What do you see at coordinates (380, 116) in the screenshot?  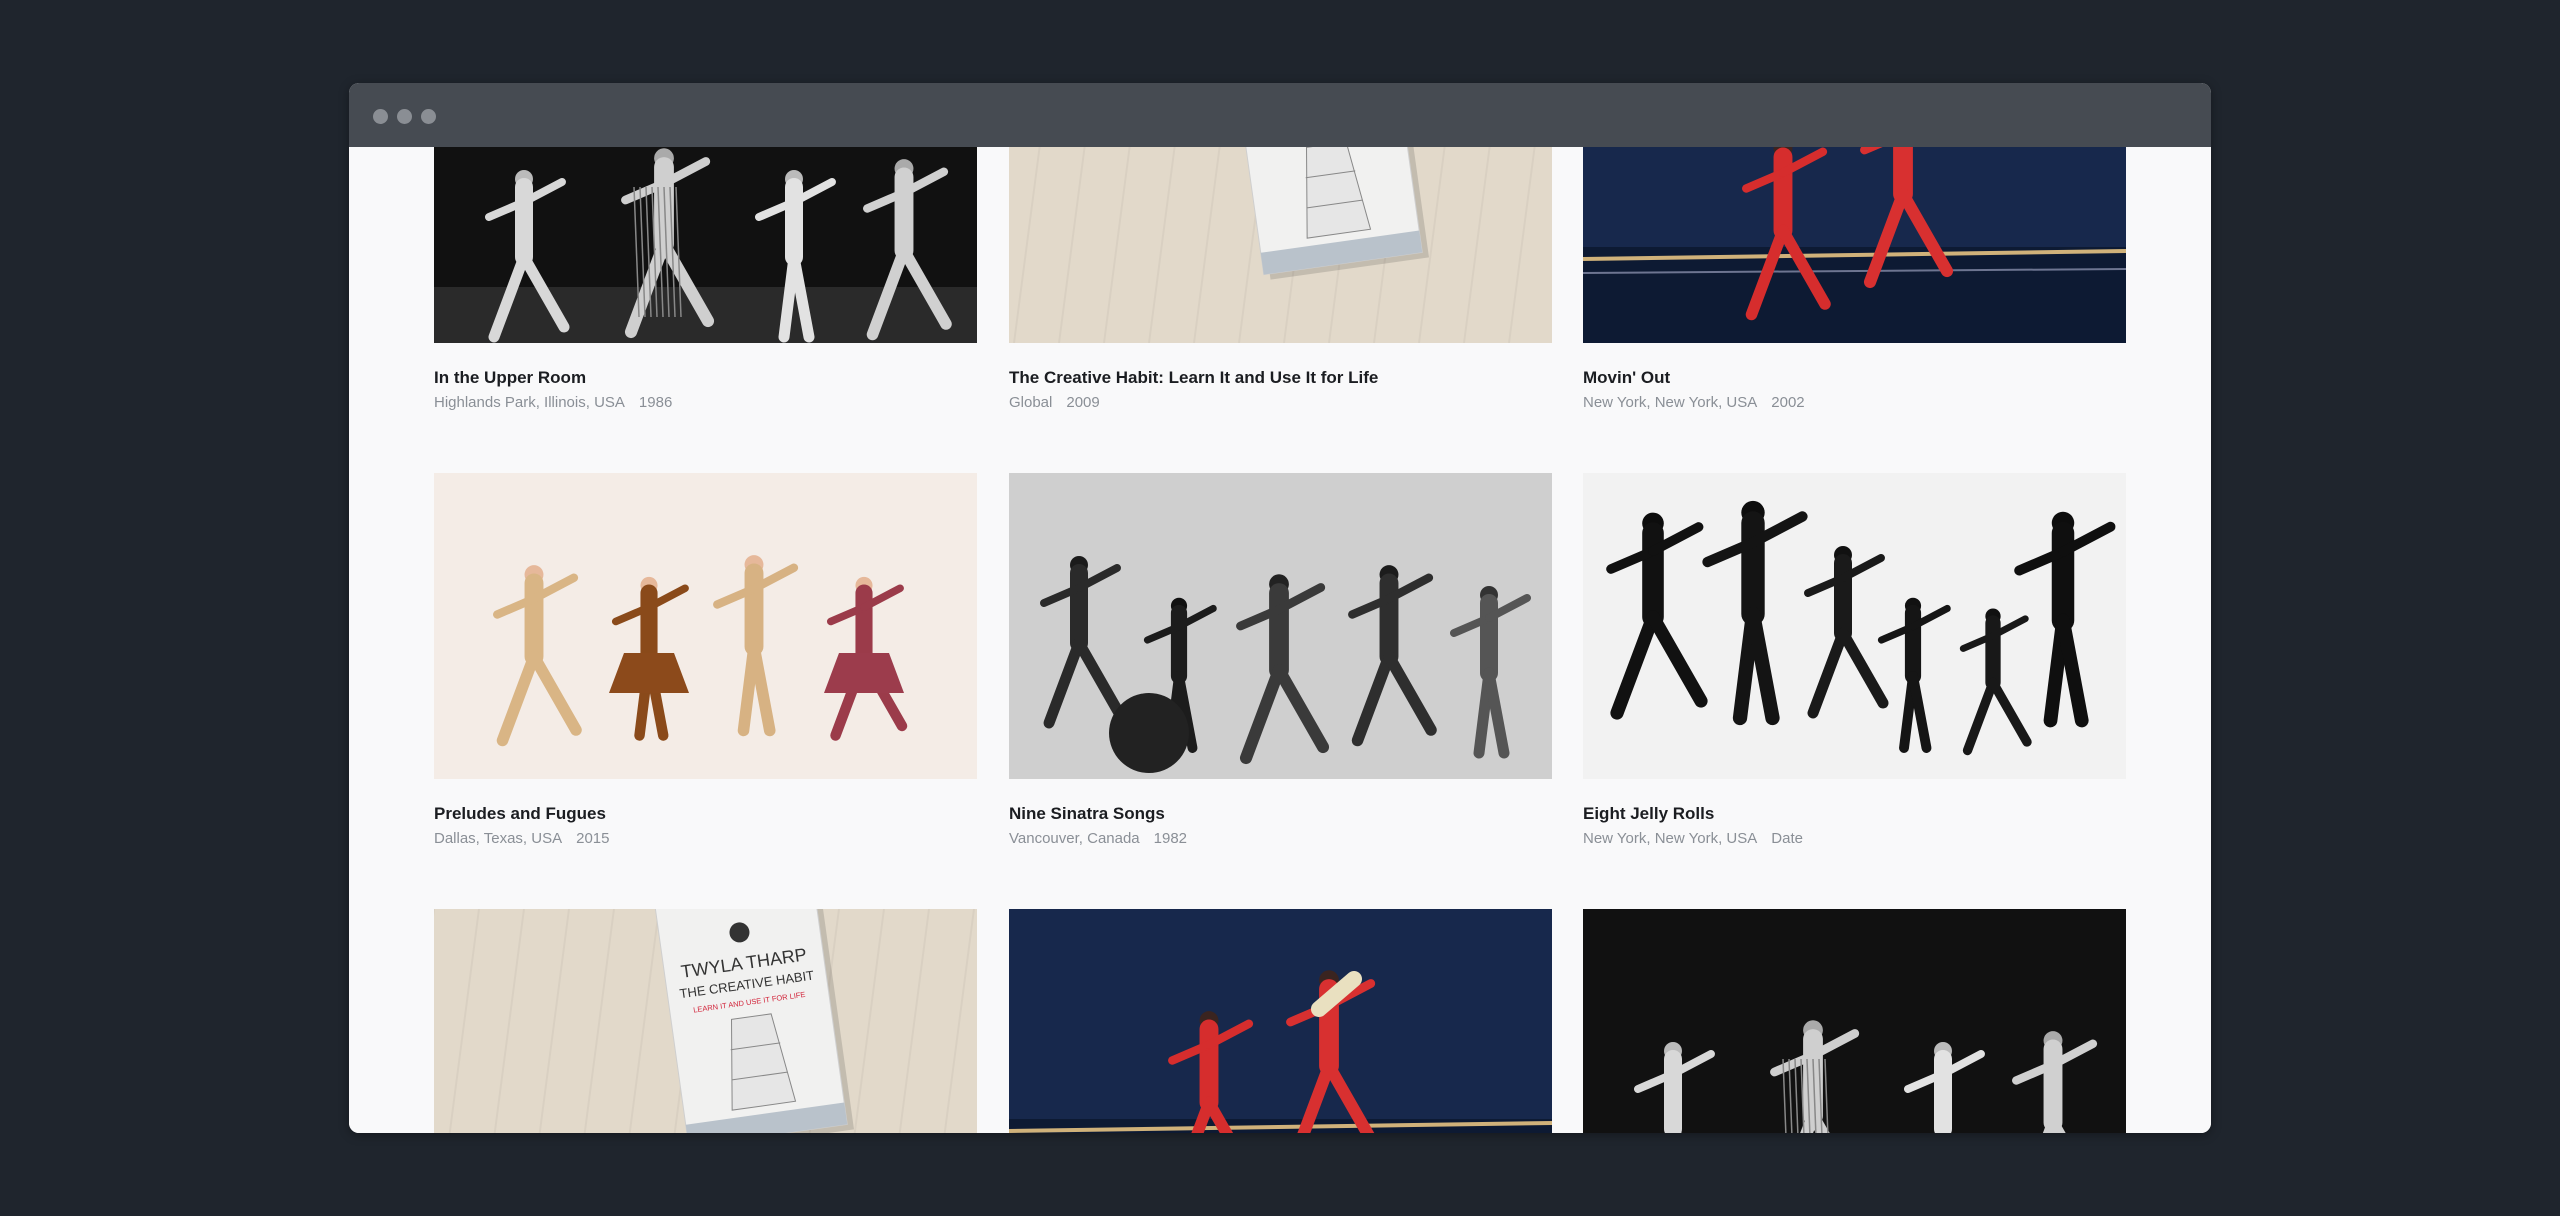 I see `window-close-button` at bounding box center [380, 116].